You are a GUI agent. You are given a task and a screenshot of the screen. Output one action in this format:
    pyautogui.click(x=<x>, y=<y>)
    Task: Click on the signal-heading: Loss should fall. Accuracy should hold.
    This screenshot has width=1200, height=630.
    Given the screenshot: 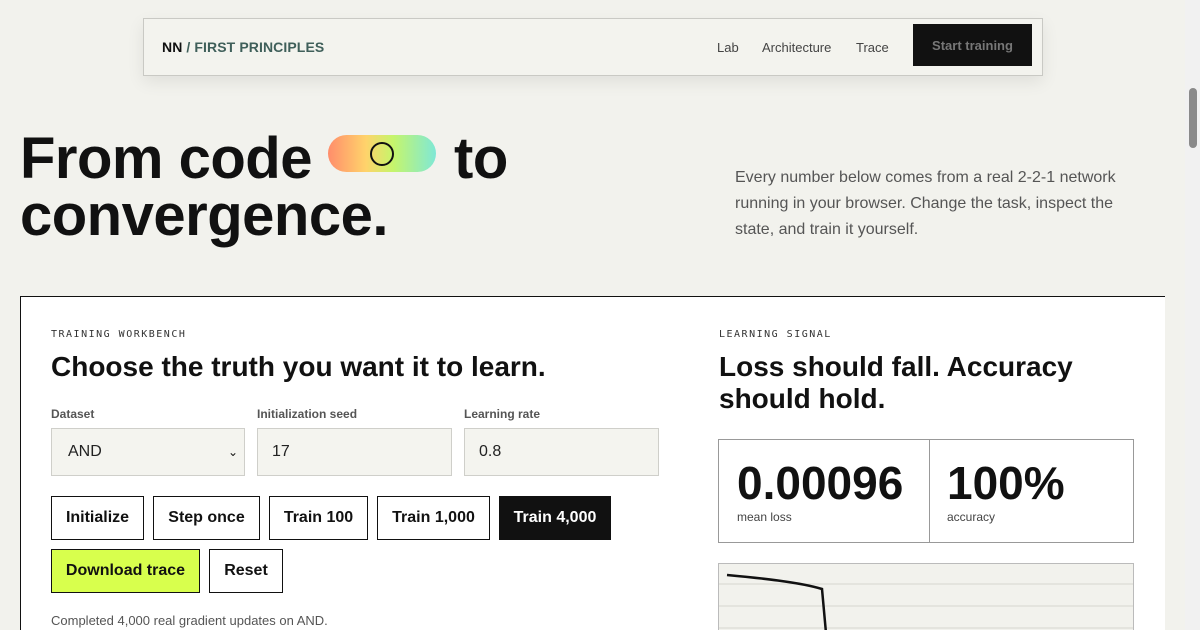 What is the action you would take?
    pyautogui.click(x=896, y=383)
    